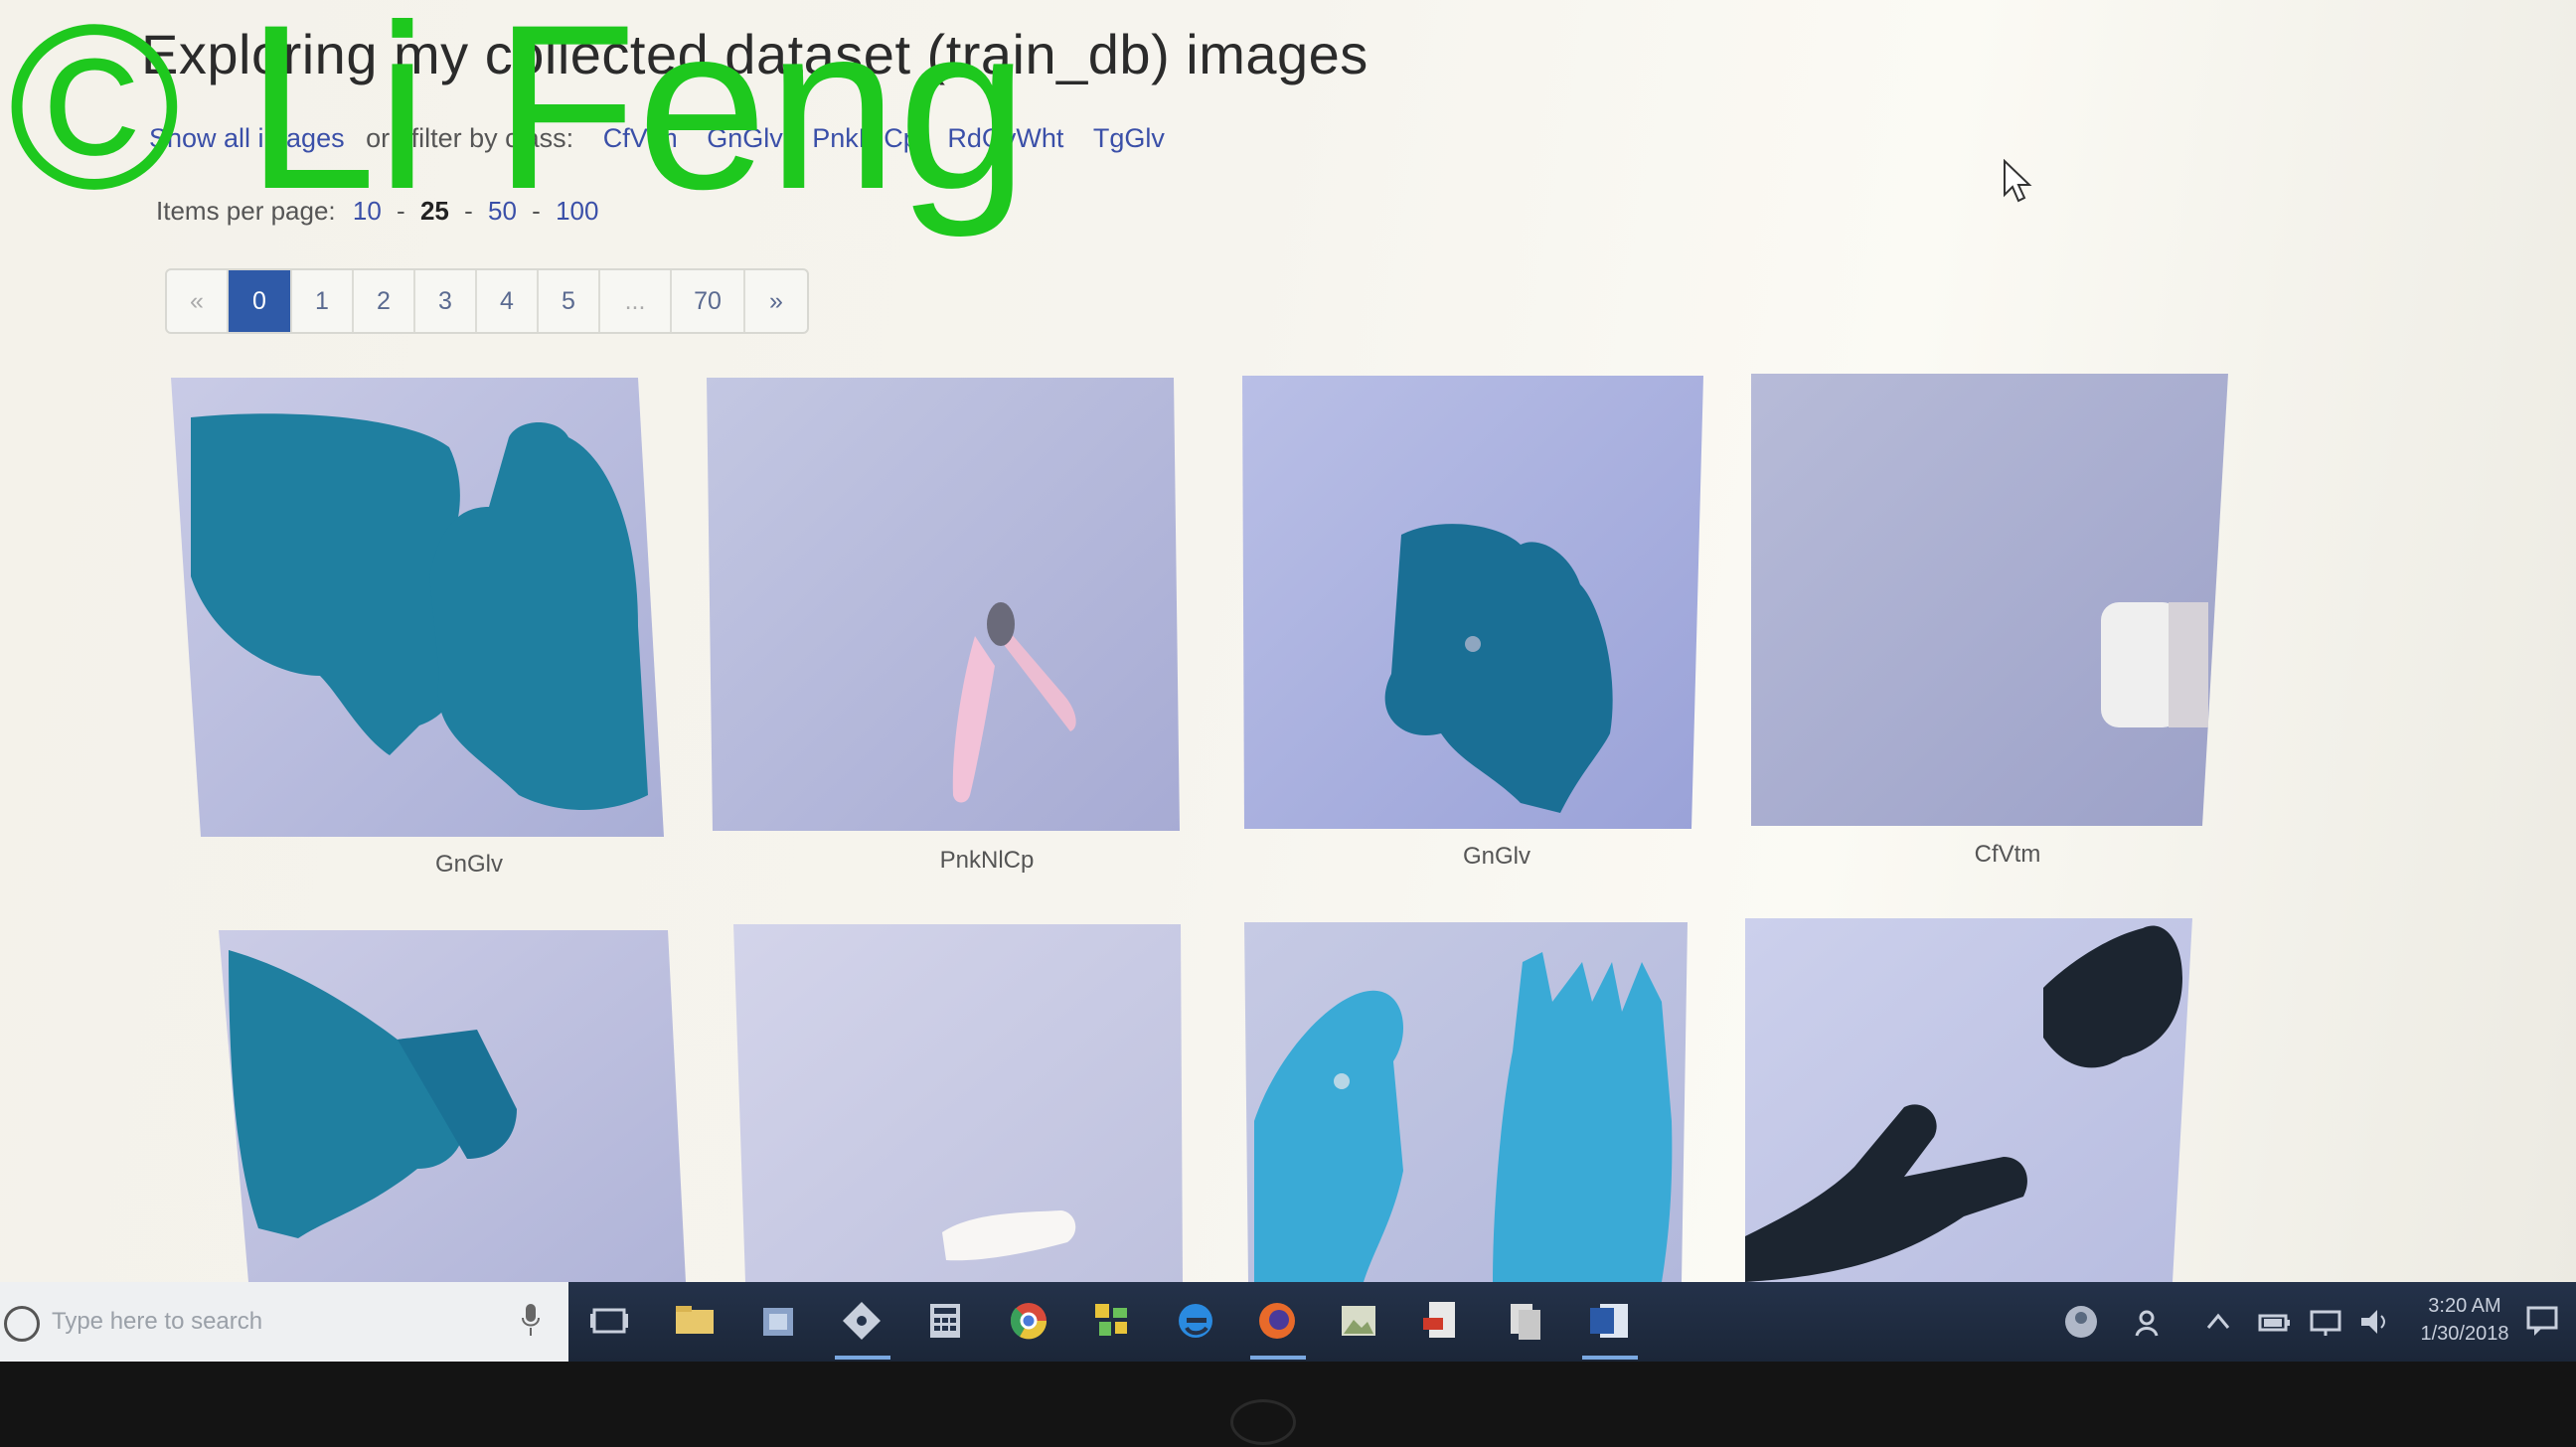 This screenshot has height=1447, width=2576. Describe the element at coordinates (22, 1324) in the screenshot. I see `cortana-icon` at that location.